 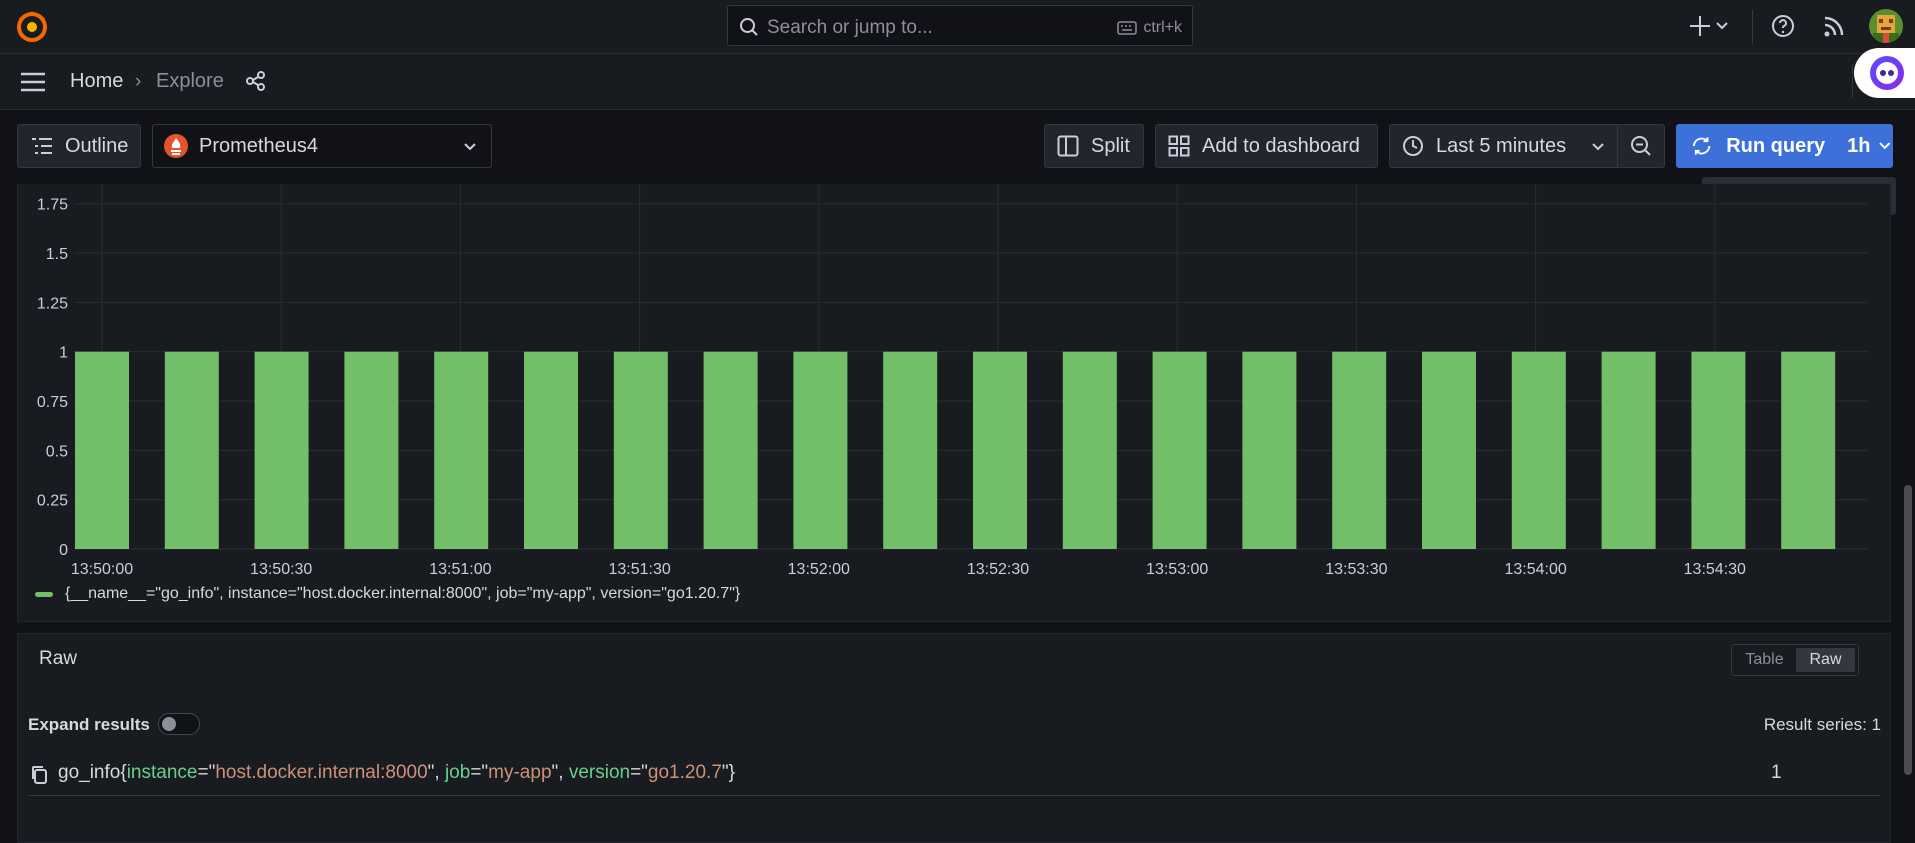 What do you see at coordinates (1822, 724) in the screenshot?
I see `result-series-count: Result series: 1` at bounding box center [1822, 724].